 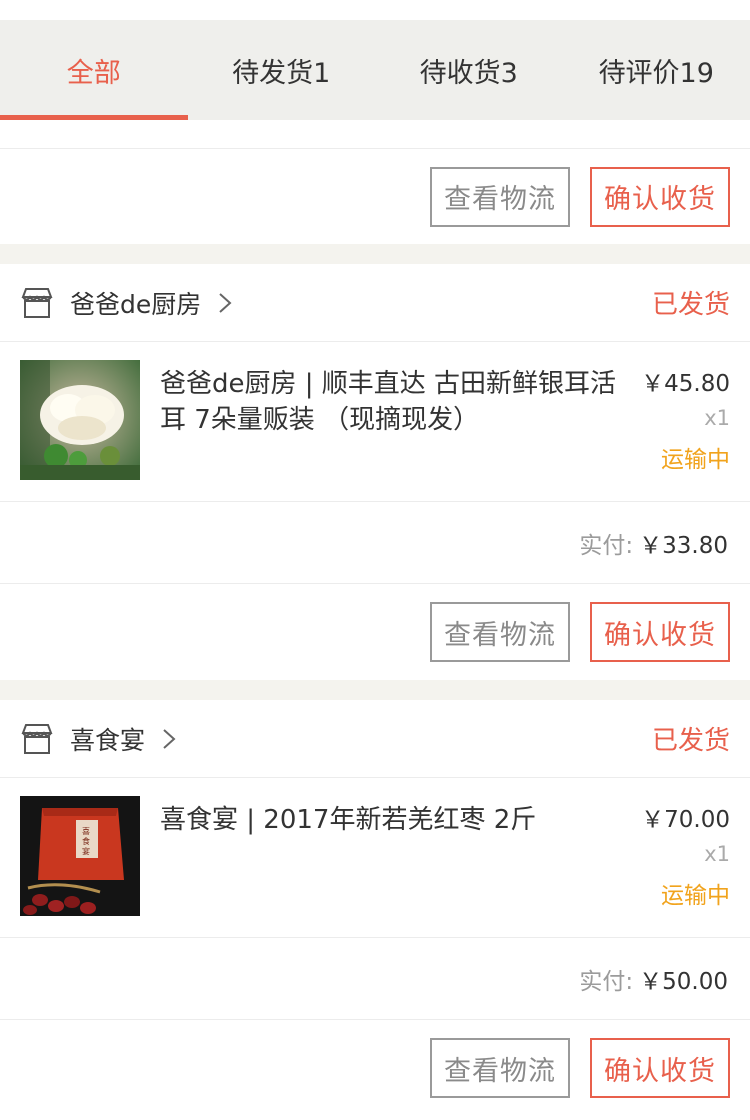 I want to click on paid-summary: 实付: ￥50.00, so click(x=375, y=979).